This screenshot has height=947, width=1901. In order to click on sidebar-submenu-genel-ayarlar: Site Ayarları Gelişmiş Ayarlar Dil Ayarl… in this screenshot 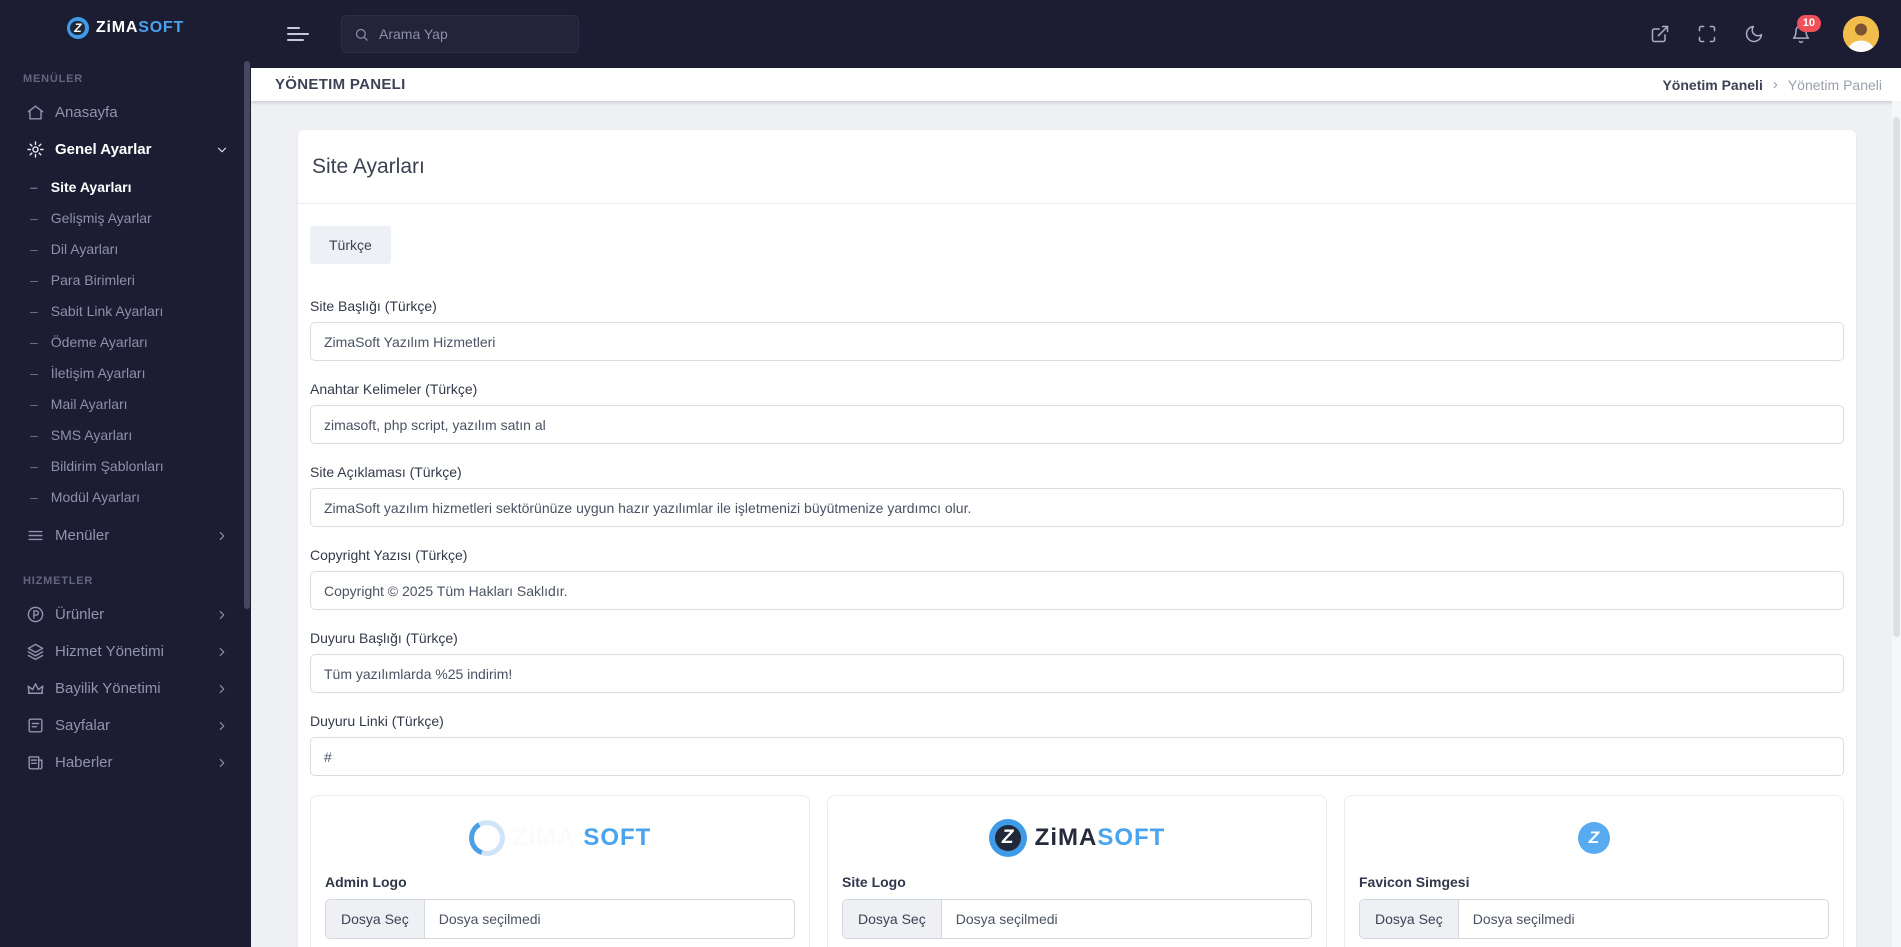, I will do `click(125, 341)`.